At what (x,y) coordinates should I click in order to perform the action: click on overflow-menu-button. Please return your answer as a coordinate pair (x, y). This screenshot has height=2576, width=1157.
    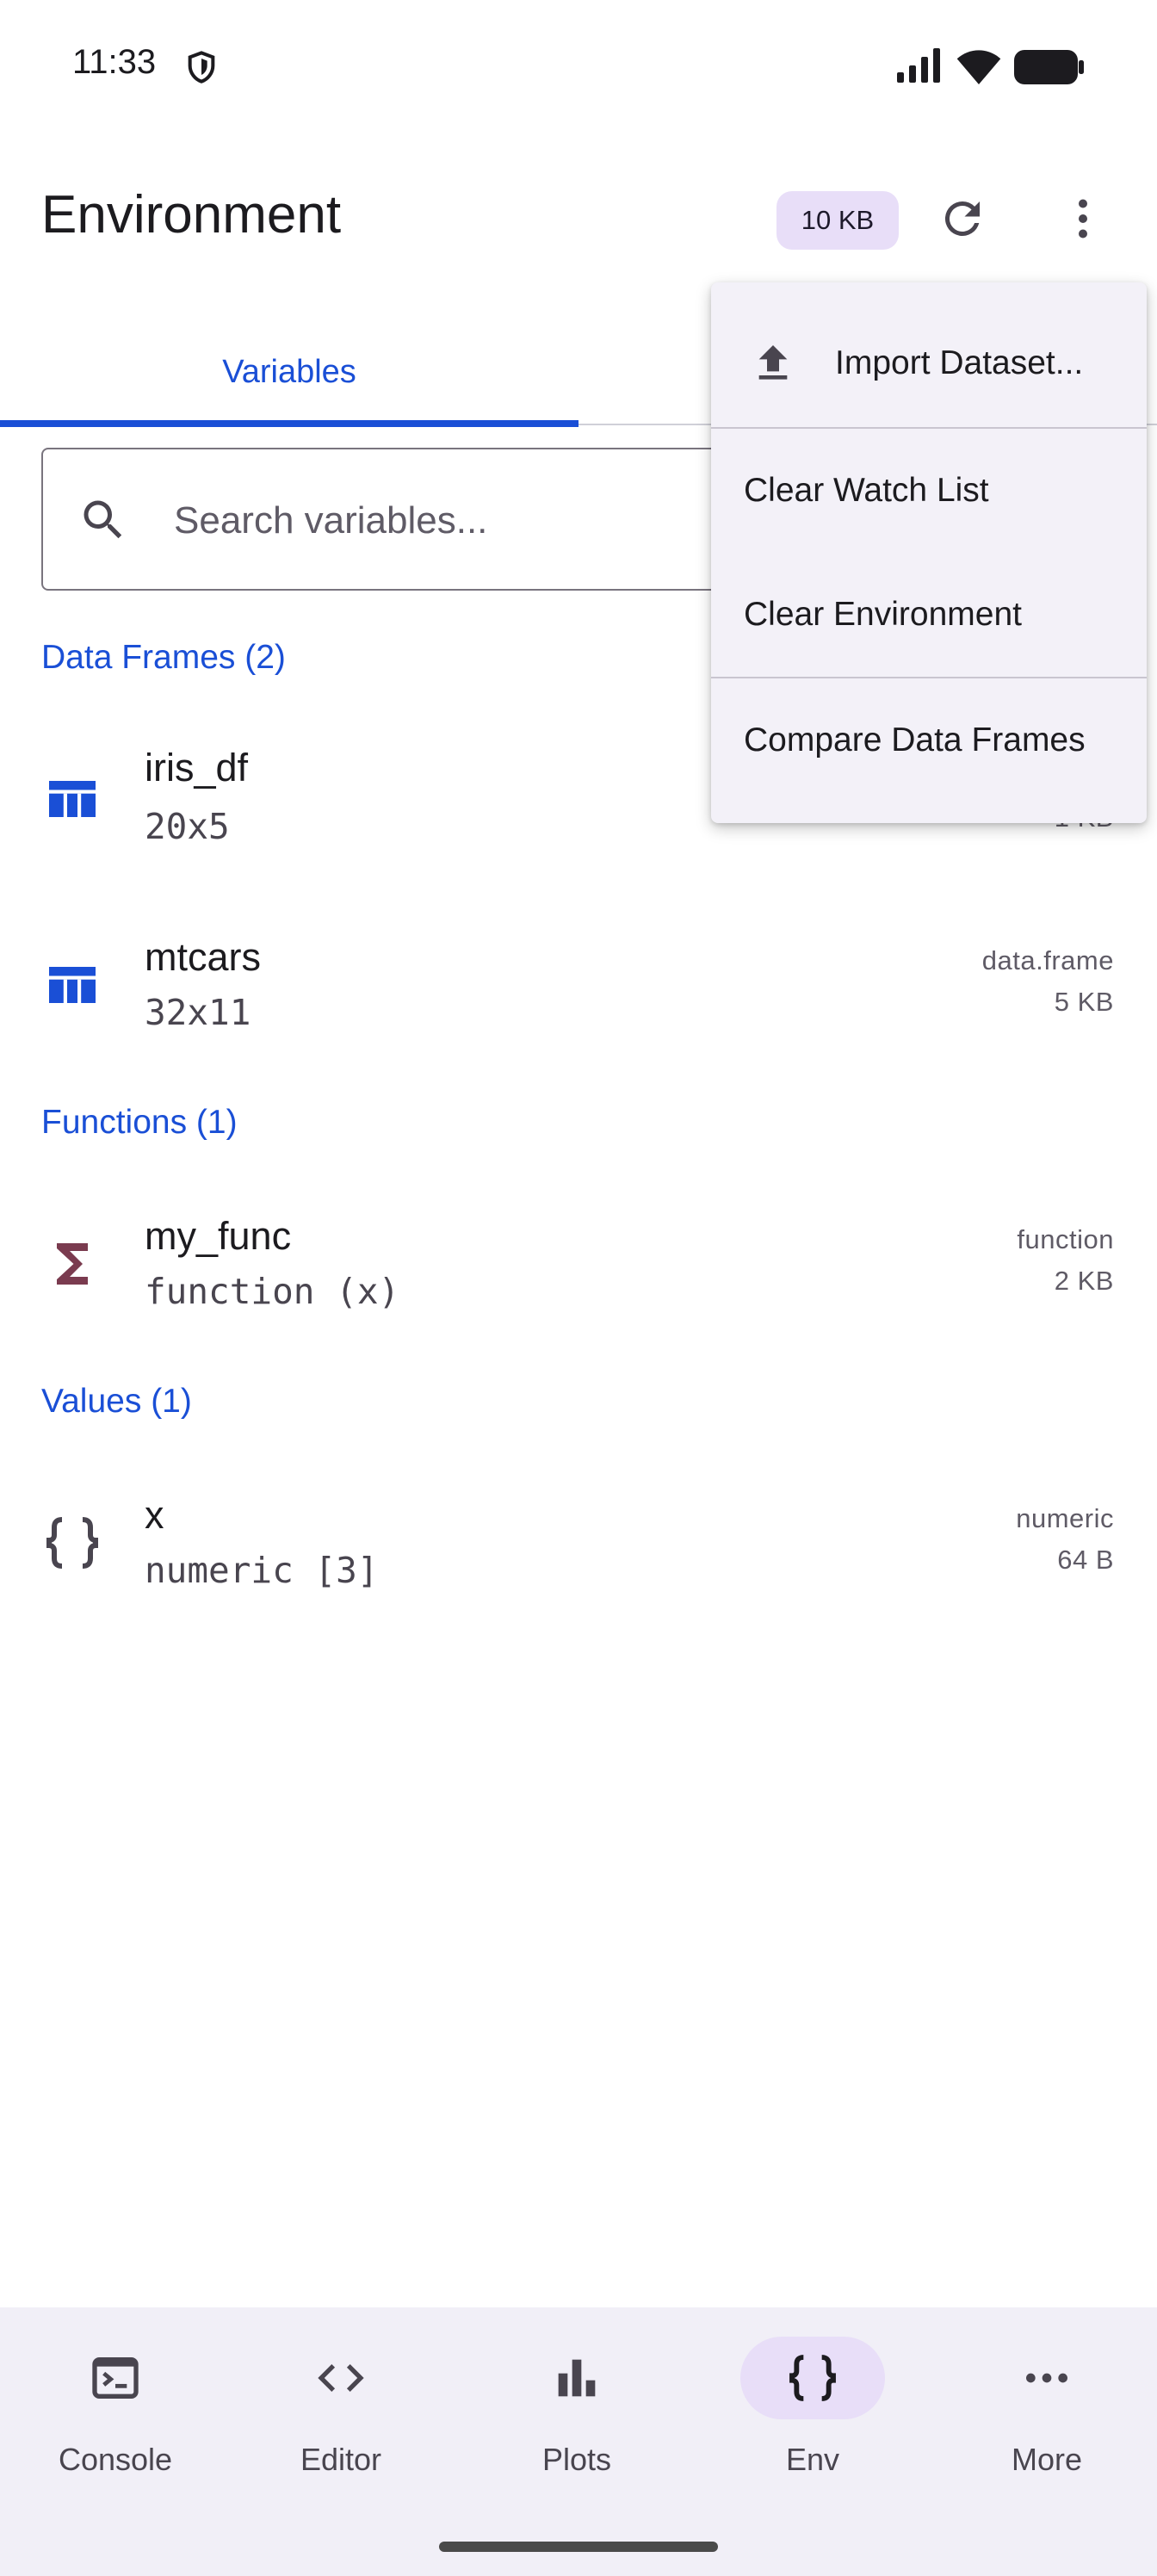
    Looking at the image, I should click on (1083, 219).